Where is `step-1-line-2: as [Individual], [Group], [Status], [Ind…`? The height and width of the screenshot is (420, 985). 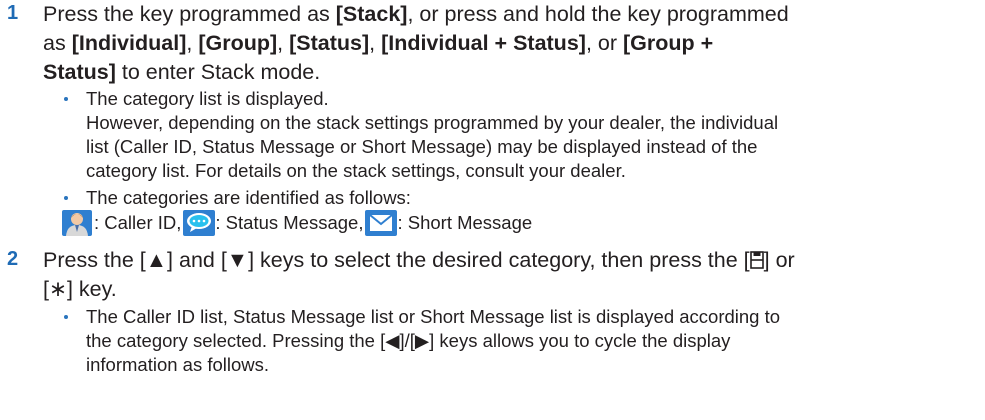 step-1-line-2: as [Individual], [Group], [Status], [Ind… is located at coordinates (508, 43).